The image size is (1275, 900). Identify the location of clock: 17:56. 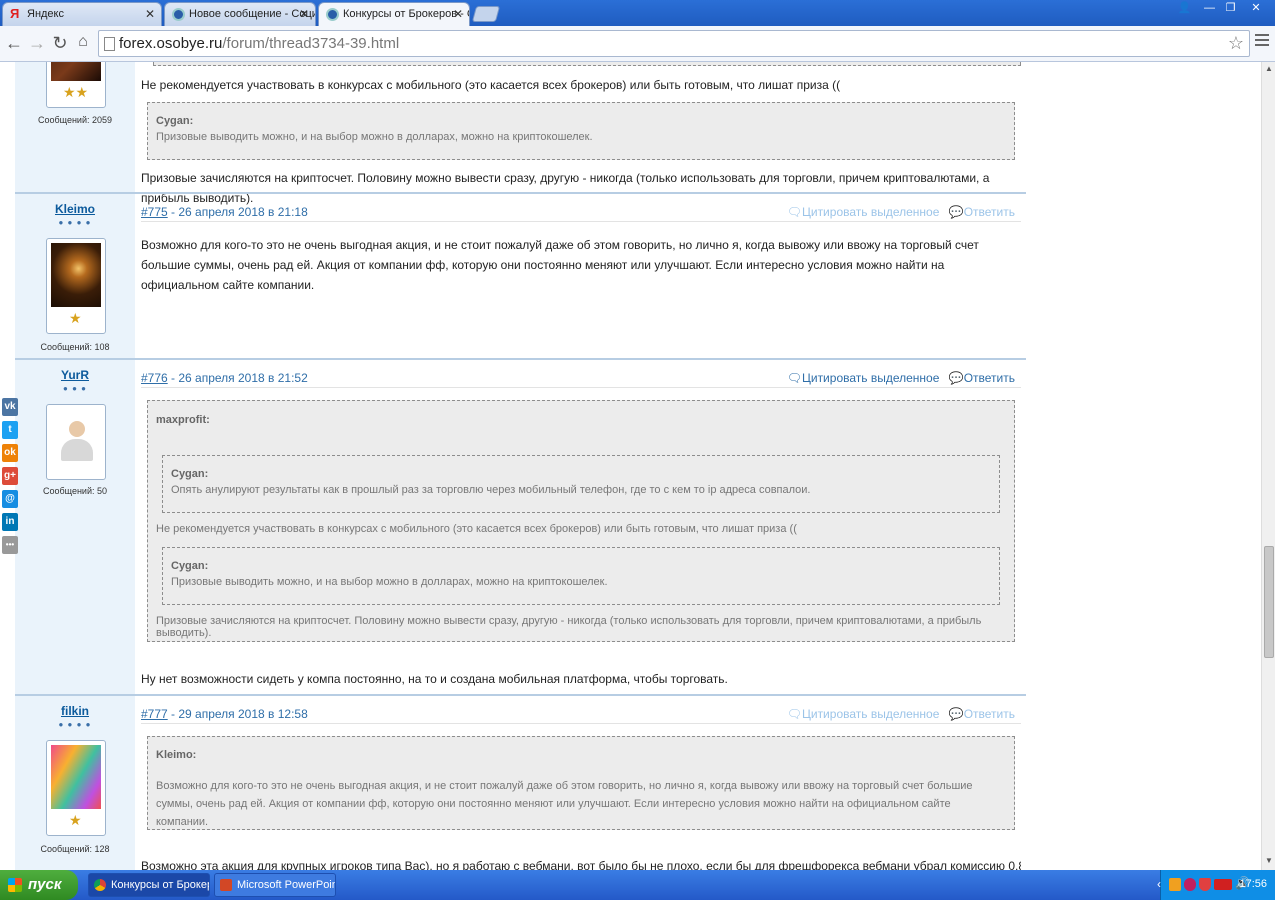
(1253, 884).